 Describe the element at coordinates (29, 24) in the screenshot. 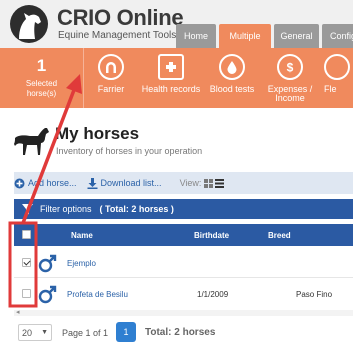

I see `horse-logo-icon` at that location.